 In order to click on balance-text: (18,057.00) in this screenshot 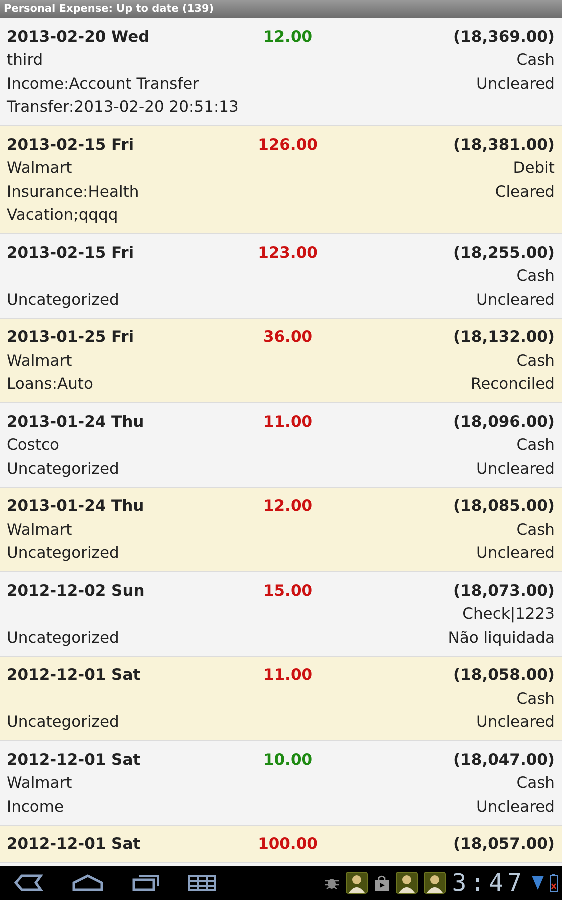, I will do `click(503, 844)`.